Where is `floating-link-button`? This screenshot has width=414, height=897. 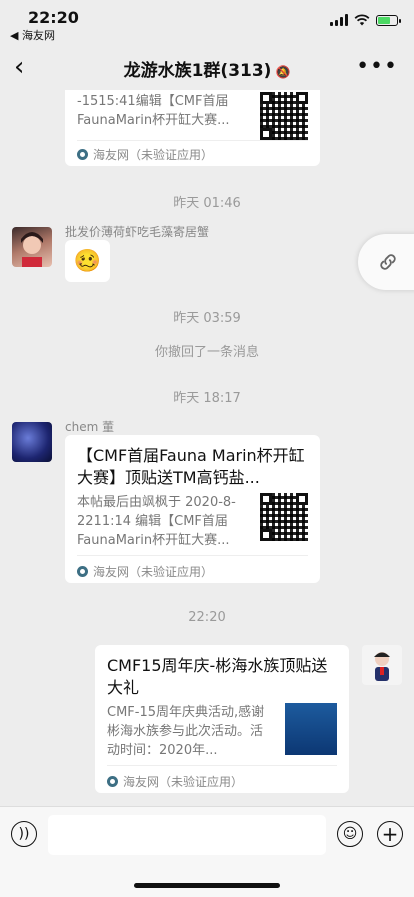
floating-link-button is located at coordinates (386, 262).